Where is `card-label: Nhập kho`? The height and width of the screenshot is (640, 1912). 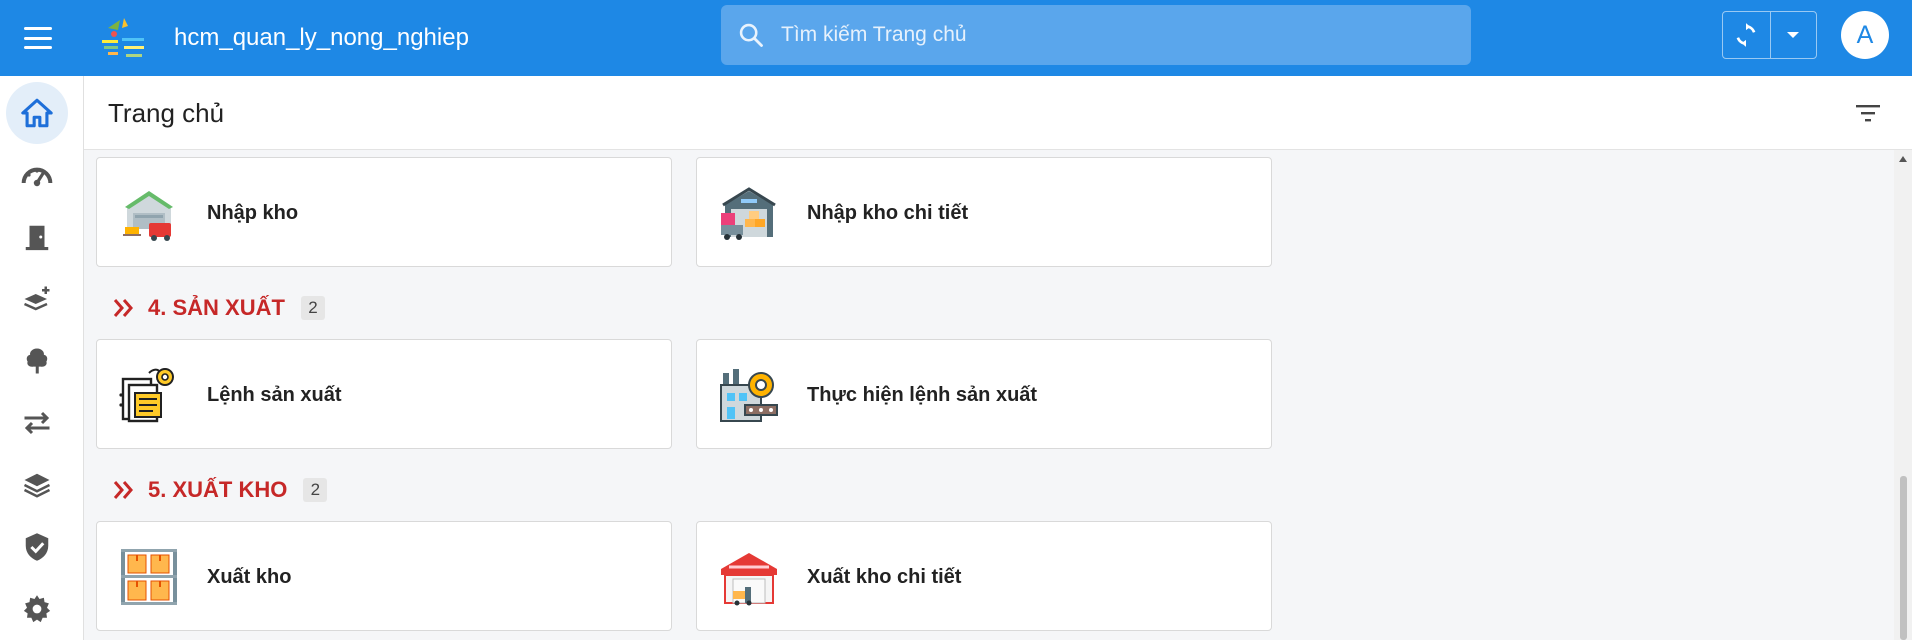 card-label: Nhập kho is located at coordinates (253, 213).